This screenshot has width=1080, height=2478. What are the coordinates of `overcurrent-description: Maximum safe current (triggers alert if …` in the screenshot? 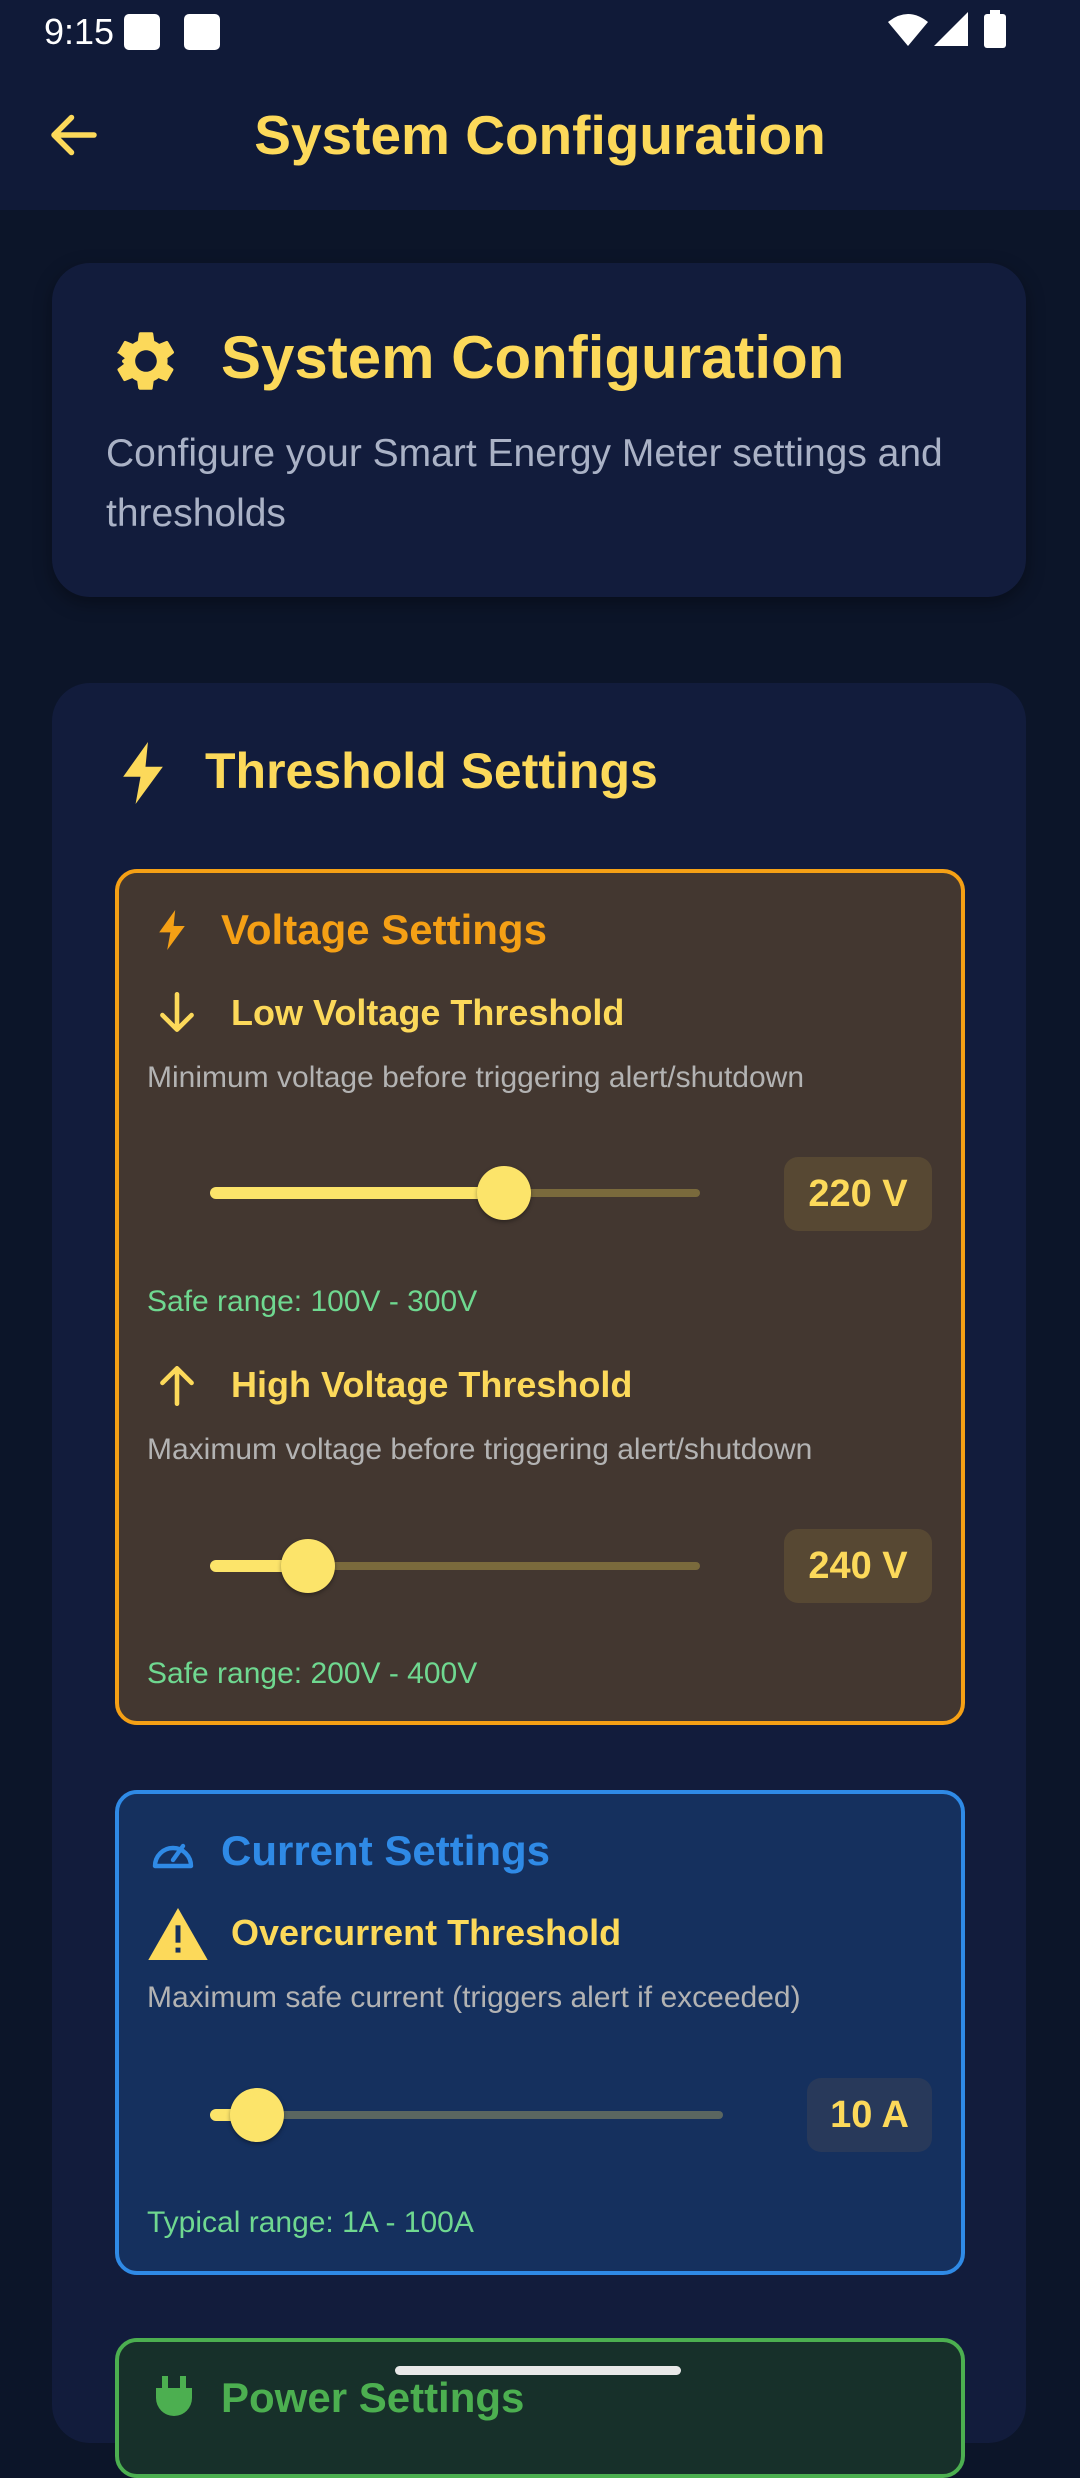 It's located at (474, 1997).